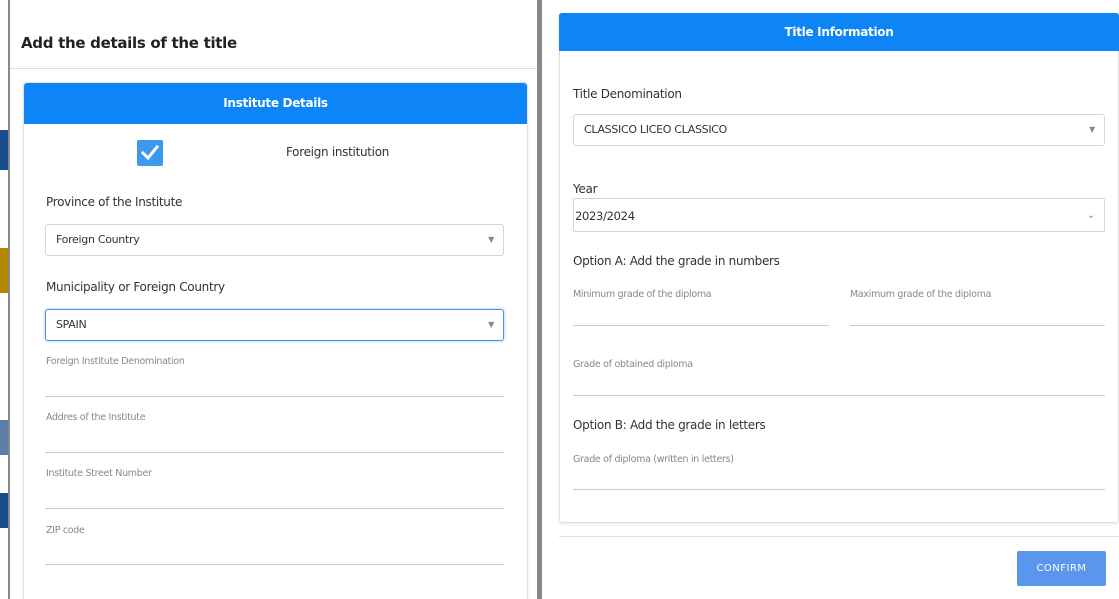  I want to click on obtained-grade-label: Grade of obtained diploma, so click(633, 364).